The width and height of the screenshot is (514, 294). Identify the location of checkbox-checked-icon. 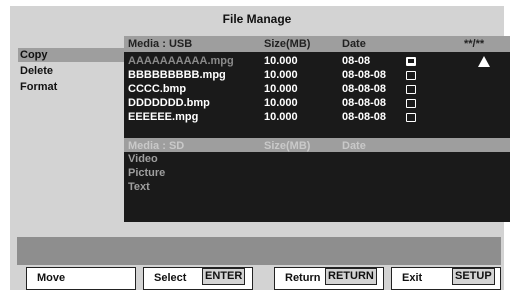
(411, 61).